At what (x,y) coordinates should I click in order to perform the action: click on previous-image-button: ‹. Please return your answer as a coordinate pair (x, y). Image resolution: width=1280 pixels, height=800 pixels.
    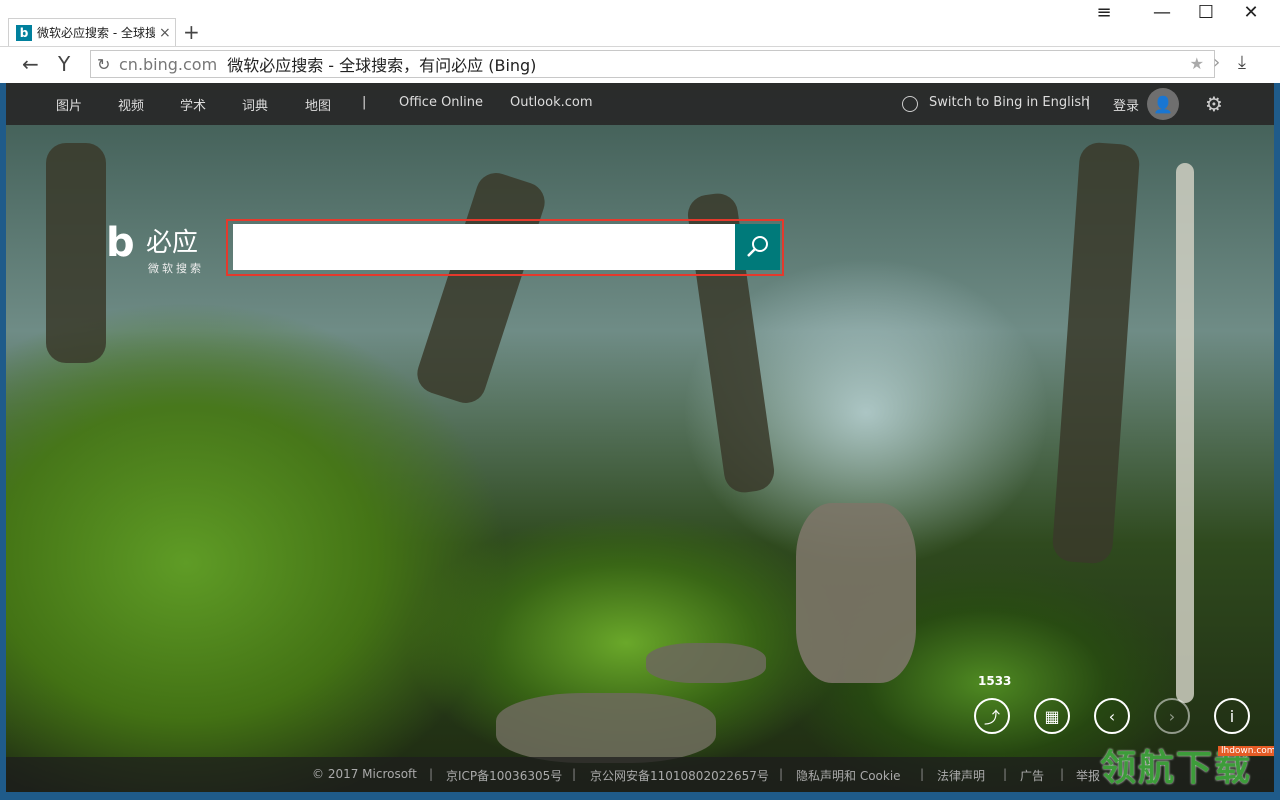
    Looking at the image, I should click on (1112, 716).